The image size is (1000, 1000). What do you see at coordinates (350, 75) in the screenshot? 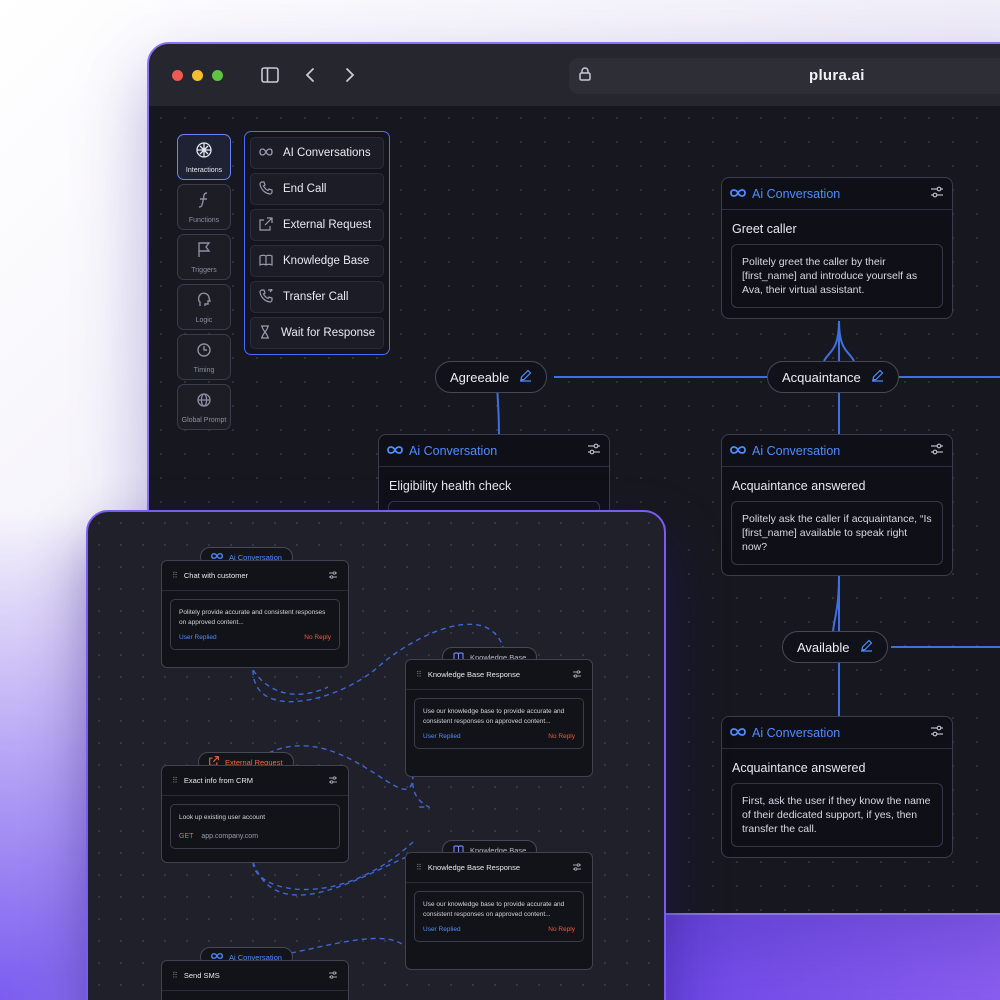
I see `forward-icon` at bounding box center [350, 75].